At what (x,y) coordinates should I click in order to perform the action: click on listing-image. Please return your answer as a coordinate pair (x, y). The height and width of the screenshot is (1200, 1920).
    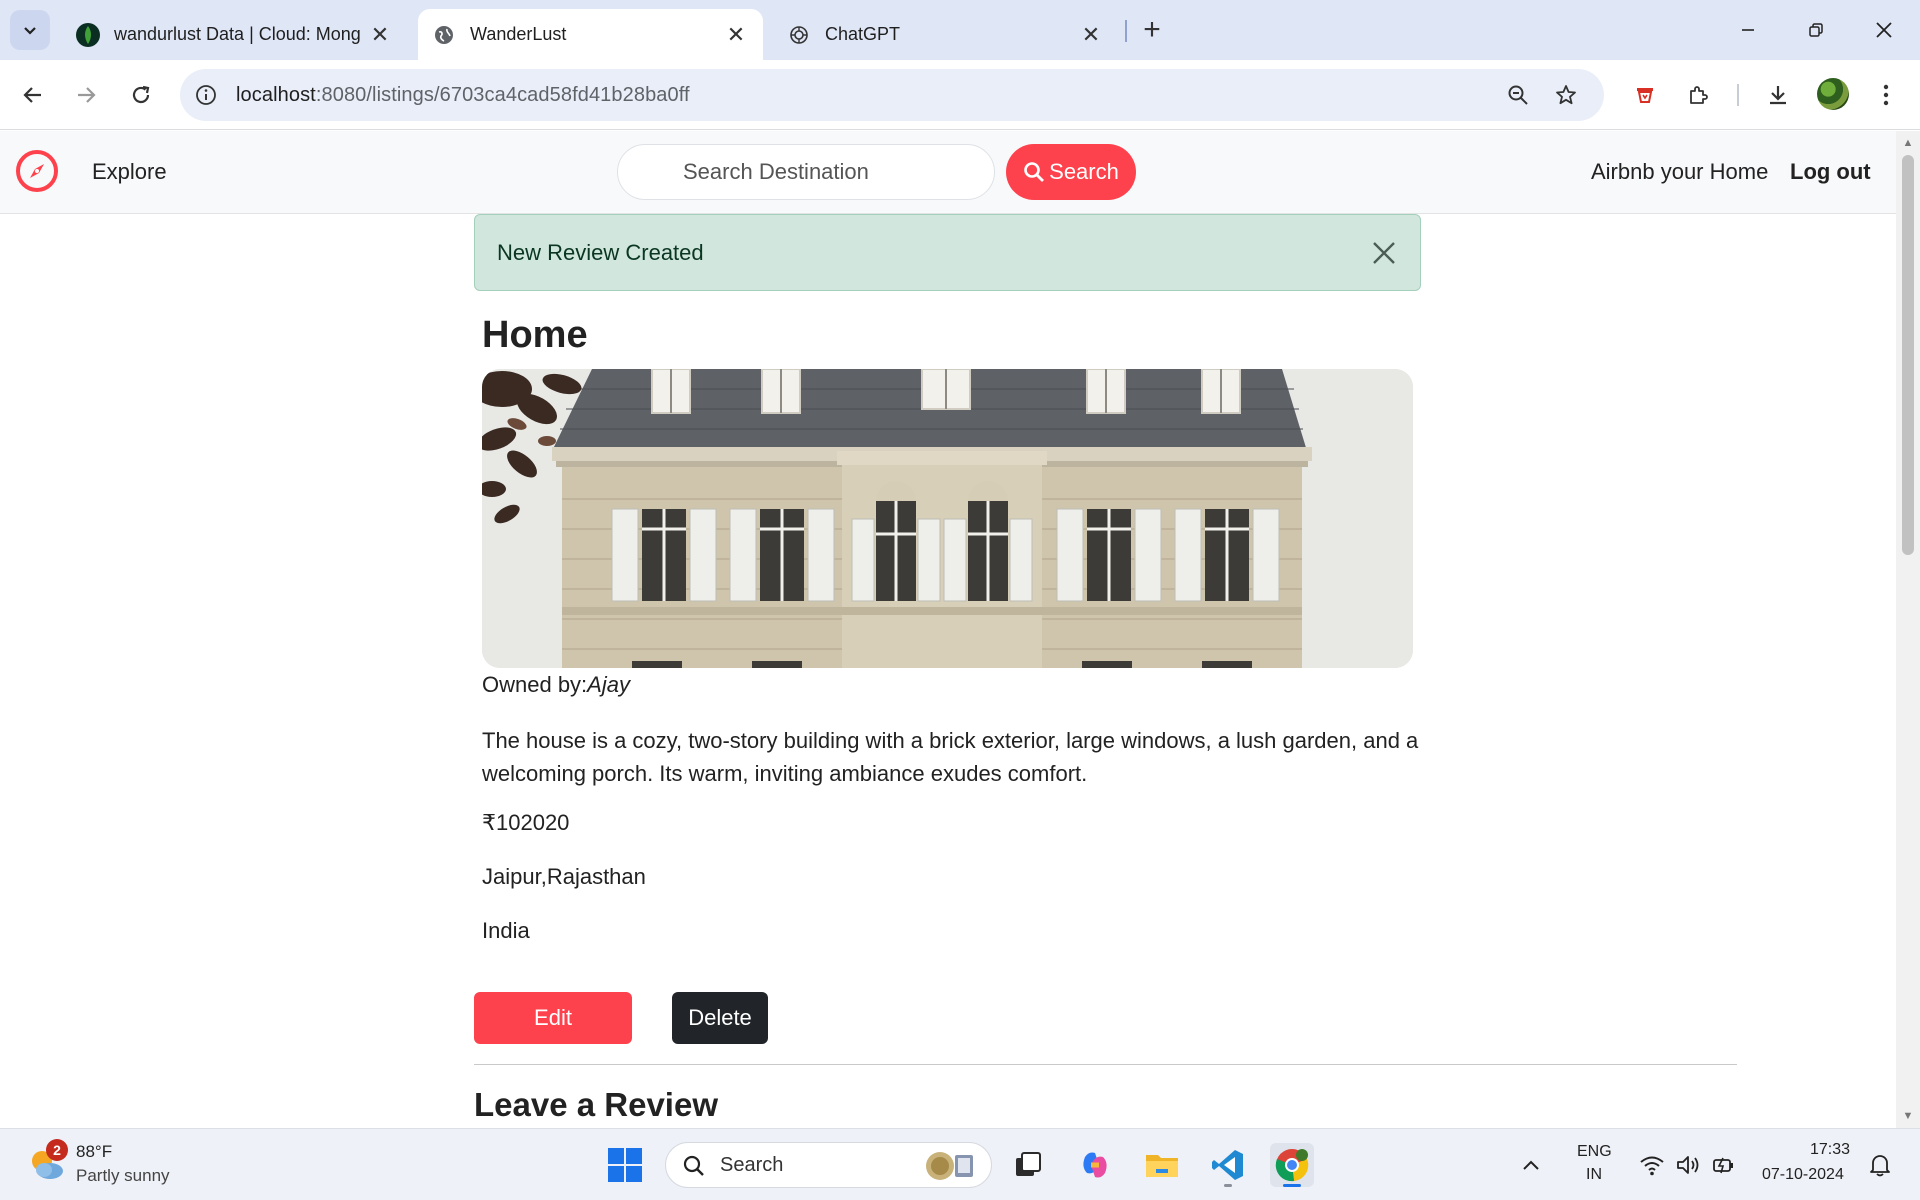
    Looking at the image, I should click on (947, 518).